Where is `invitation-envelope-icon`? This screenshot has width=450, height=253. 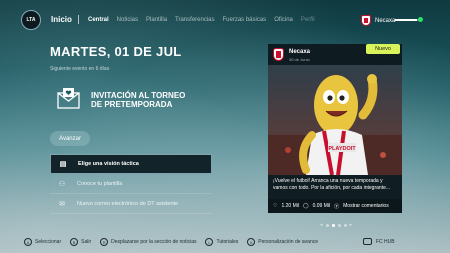 invitation-envelope-icon is located at coordinates (68, 98).